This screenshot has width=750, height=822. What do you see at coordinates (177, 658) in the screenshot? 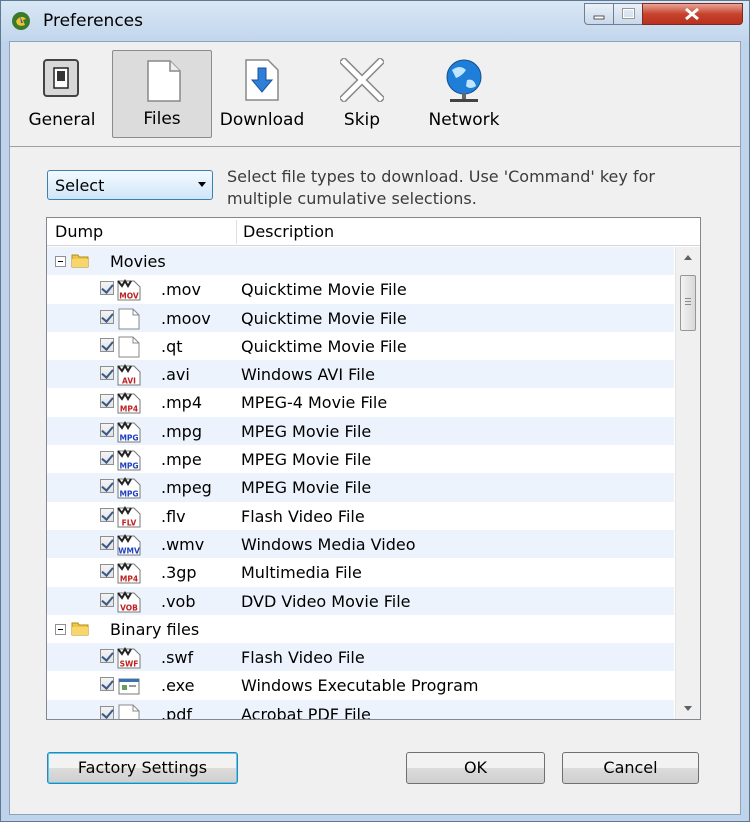
I see `file-extension: .swf` at bounding box center [177, 658].